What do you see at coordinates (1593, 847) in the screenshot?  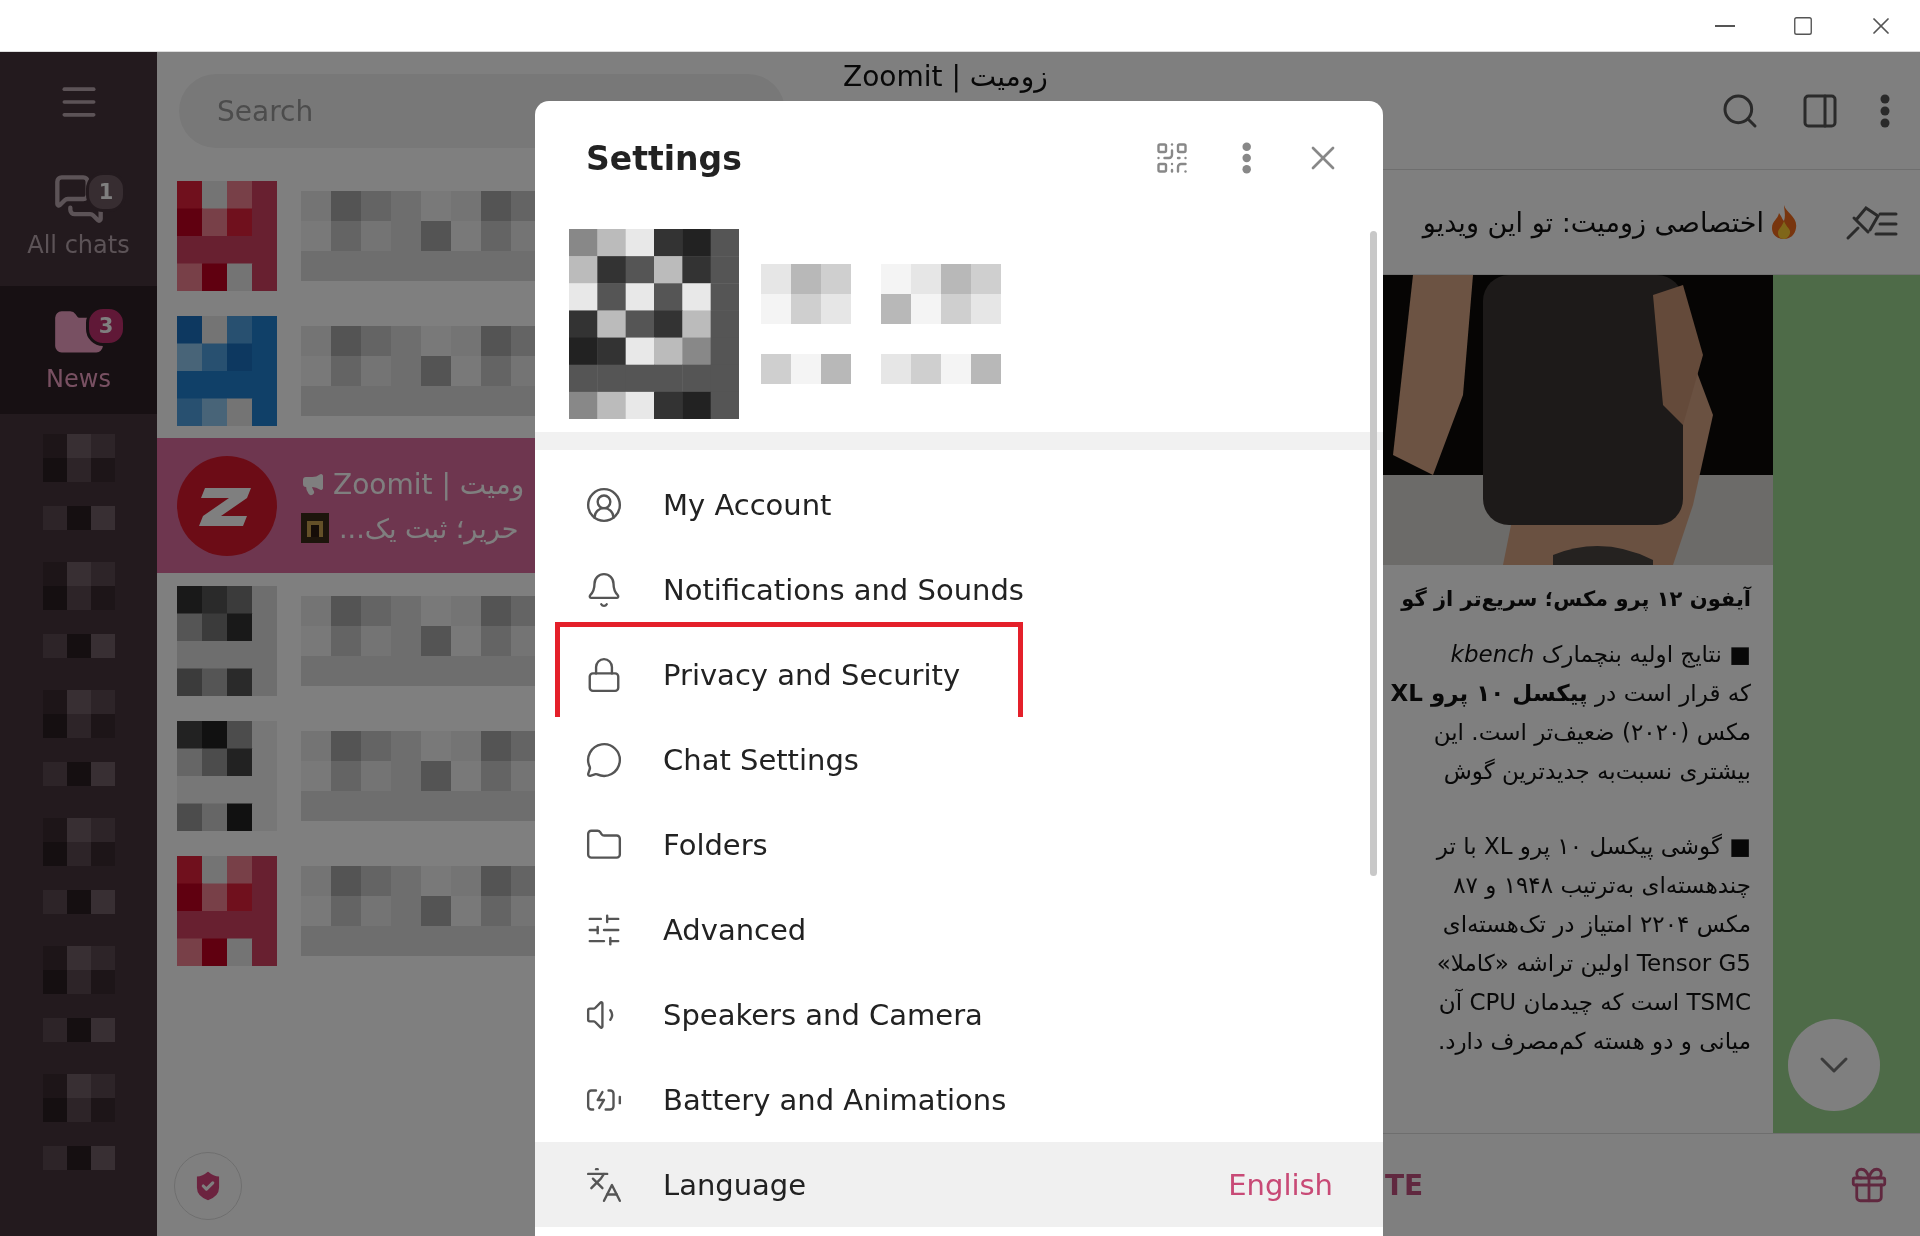 I see `message-text: ■ گوشی پیکسل ۱۰ پرو XL با تر` at bounding box center [1593, 847].